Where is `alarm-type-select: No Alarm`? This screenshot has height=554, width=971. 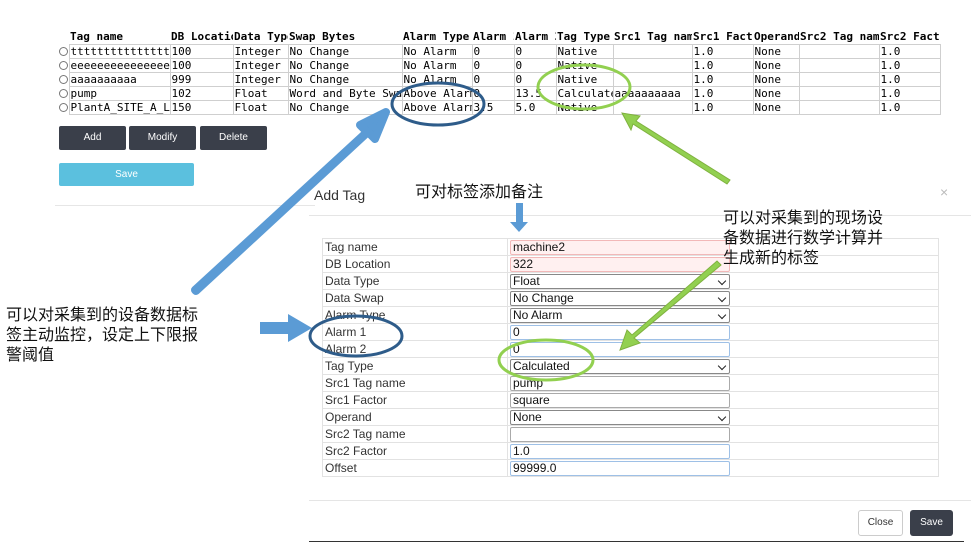 alarm-type-select: No Alarm is located at coordinates (620, 315).